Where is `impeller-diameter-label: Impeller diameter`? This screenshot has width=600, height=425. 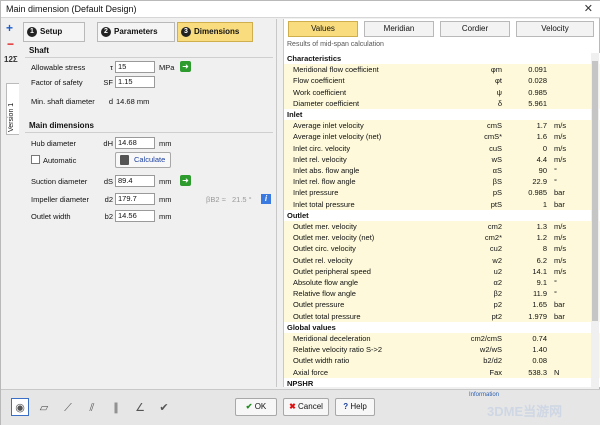
impeller-diameter-label: Impeller diameter is located at coordinates (60, 199).